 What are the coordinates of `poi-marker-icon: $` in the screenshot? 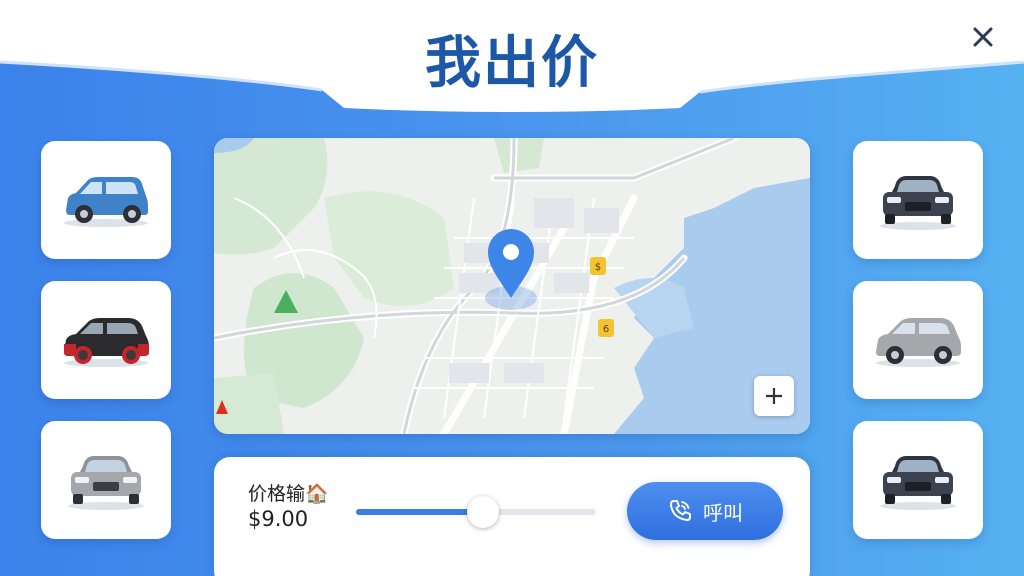 It's located at (598, 266).